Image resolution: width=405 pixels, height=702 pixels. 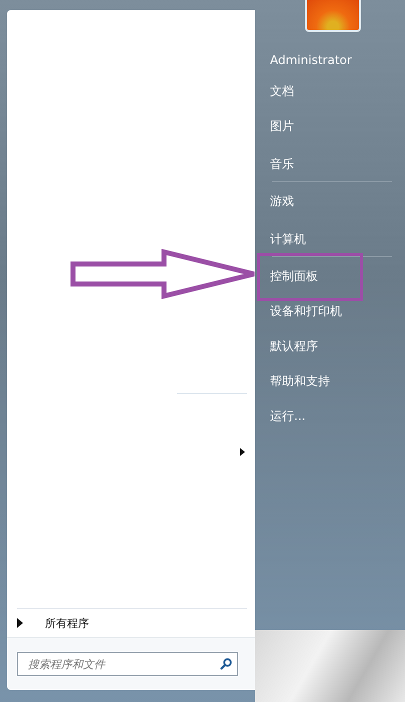 What do you see at coordinates (20, 623) in the screenshot?
I see `triangle-icon` at bounding box center [20, 623].